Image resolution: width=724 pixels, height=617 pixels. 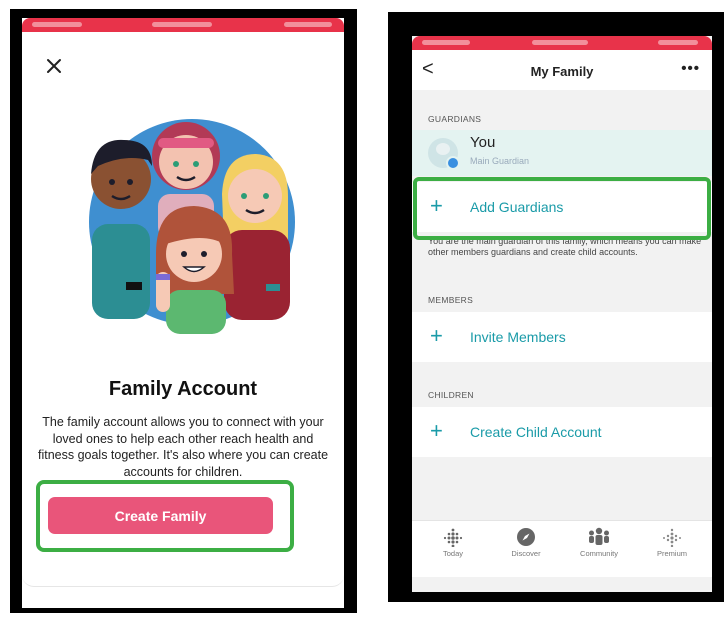 I want to click on nav-bar: < My Family •••, so click(x=562, y=70).